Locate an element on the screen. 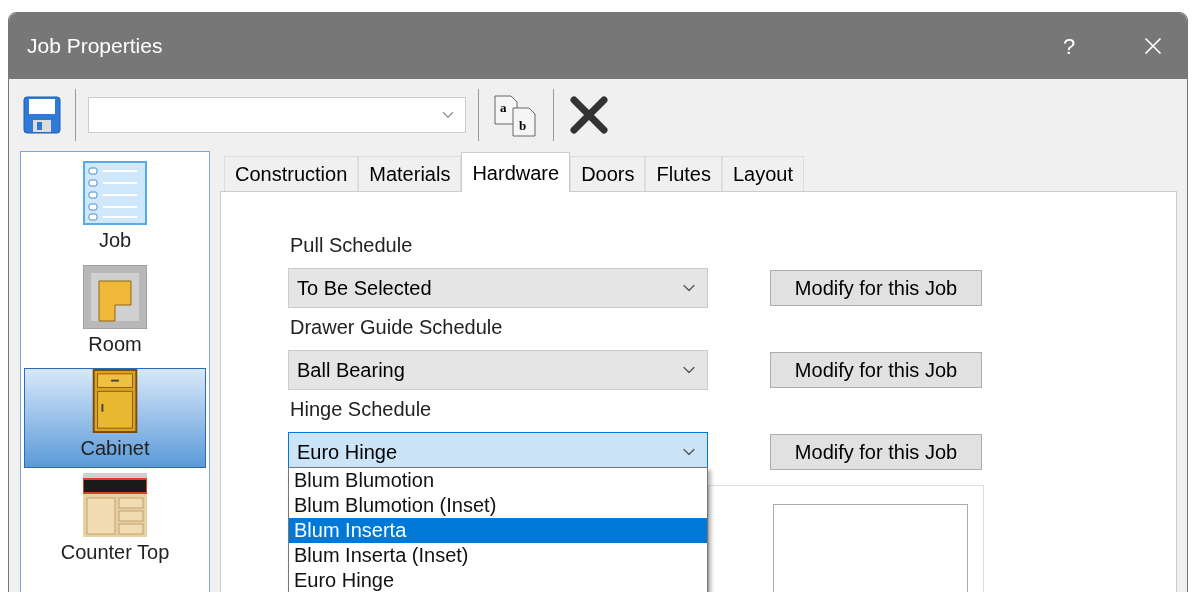 Image resolution: width=1196 pixels, height=592 pixels. sidebar-item: Room is located at coordinates (115, 314).